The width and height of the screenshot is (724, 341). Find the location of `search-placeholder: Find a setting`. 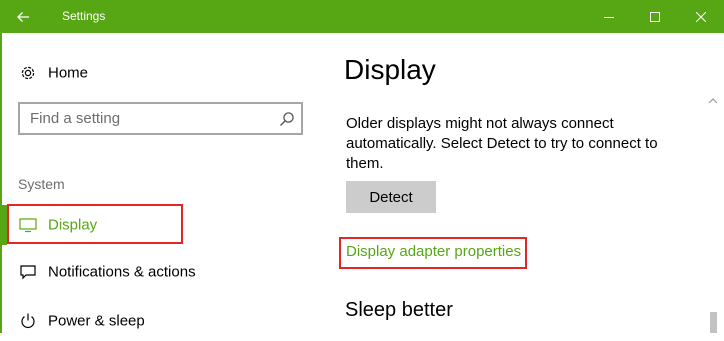

search-placeholder: Find a setting is located at coordinates (75, 118).